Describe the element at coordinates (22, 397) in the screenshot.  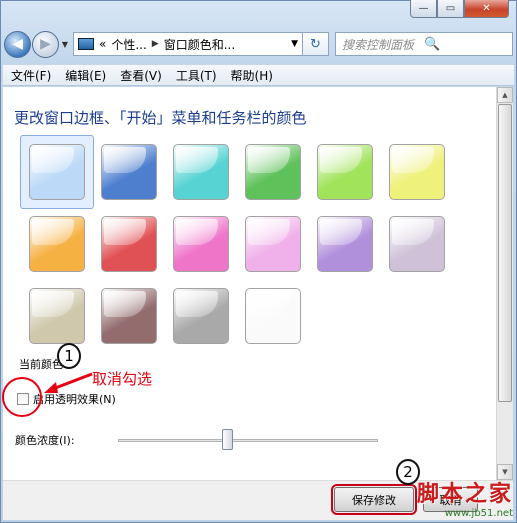
I see `annotation-circle` at that location.